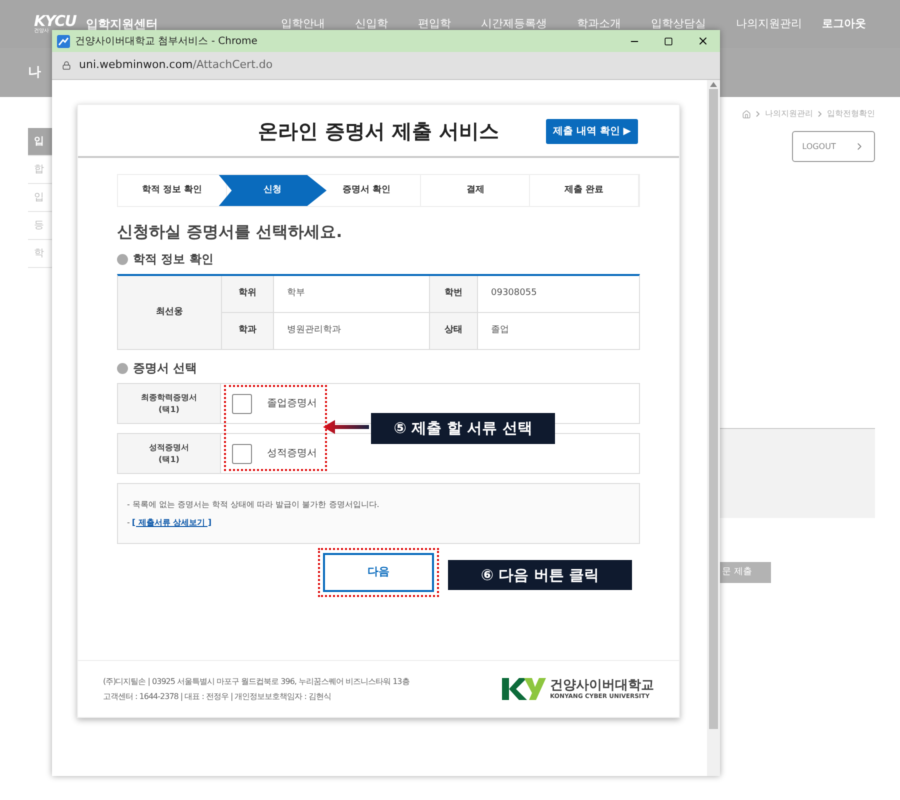 The height and width of the screenshot is (800, 900). Describe the element at coordinates (230, 232) in the screenshot. I see `instruction-heading: 신청하실 증명서를 선택하세요.` at that location.